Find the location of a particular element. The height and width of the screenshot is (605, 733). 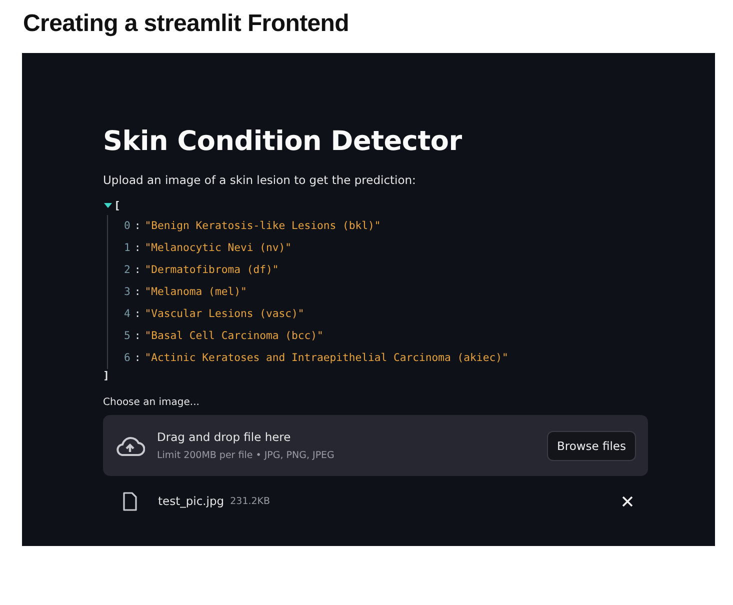

array-index: 5 is located at coordinates (127, 336).